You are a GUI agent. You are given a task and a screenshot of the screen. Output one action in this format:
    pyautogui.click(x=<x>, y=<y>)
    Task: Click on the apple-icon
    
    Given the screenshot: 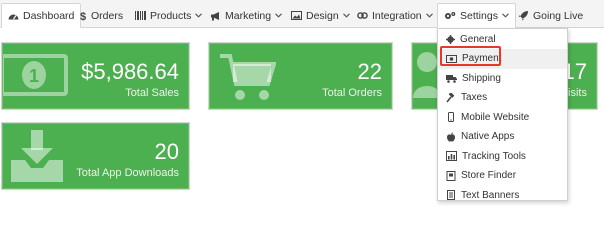 What is the action you would take?
    pyautogui.click(x=451, y=137)
    